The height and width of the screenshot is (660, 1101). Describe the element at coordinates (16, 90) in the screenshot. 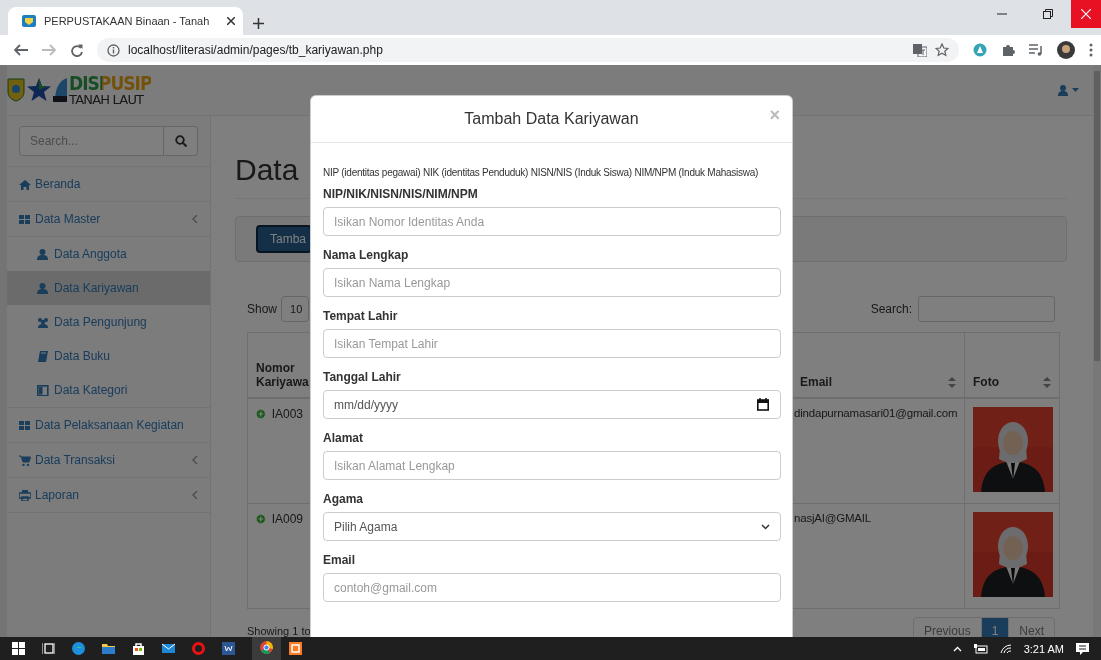

I see `emblem-icon` at that location.